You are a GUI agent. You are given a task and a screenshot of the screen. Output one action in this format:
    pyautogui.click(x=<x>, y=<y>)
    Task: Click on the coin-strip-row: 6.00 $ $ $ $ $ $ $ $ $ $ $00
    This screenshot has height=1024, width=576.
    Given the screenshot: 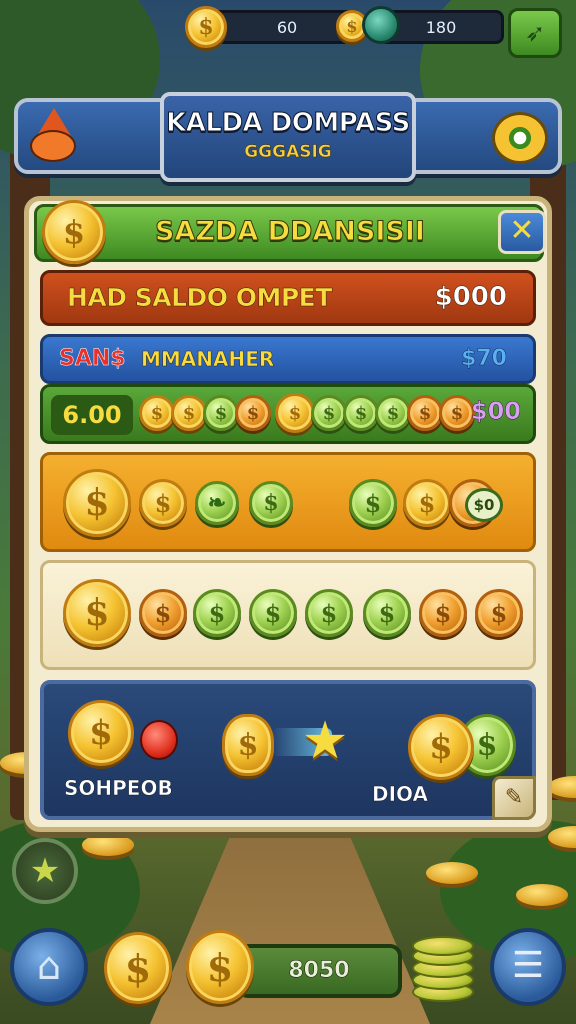 What is the action you would take?
    pyautogui.click(x=288, y=414)
    